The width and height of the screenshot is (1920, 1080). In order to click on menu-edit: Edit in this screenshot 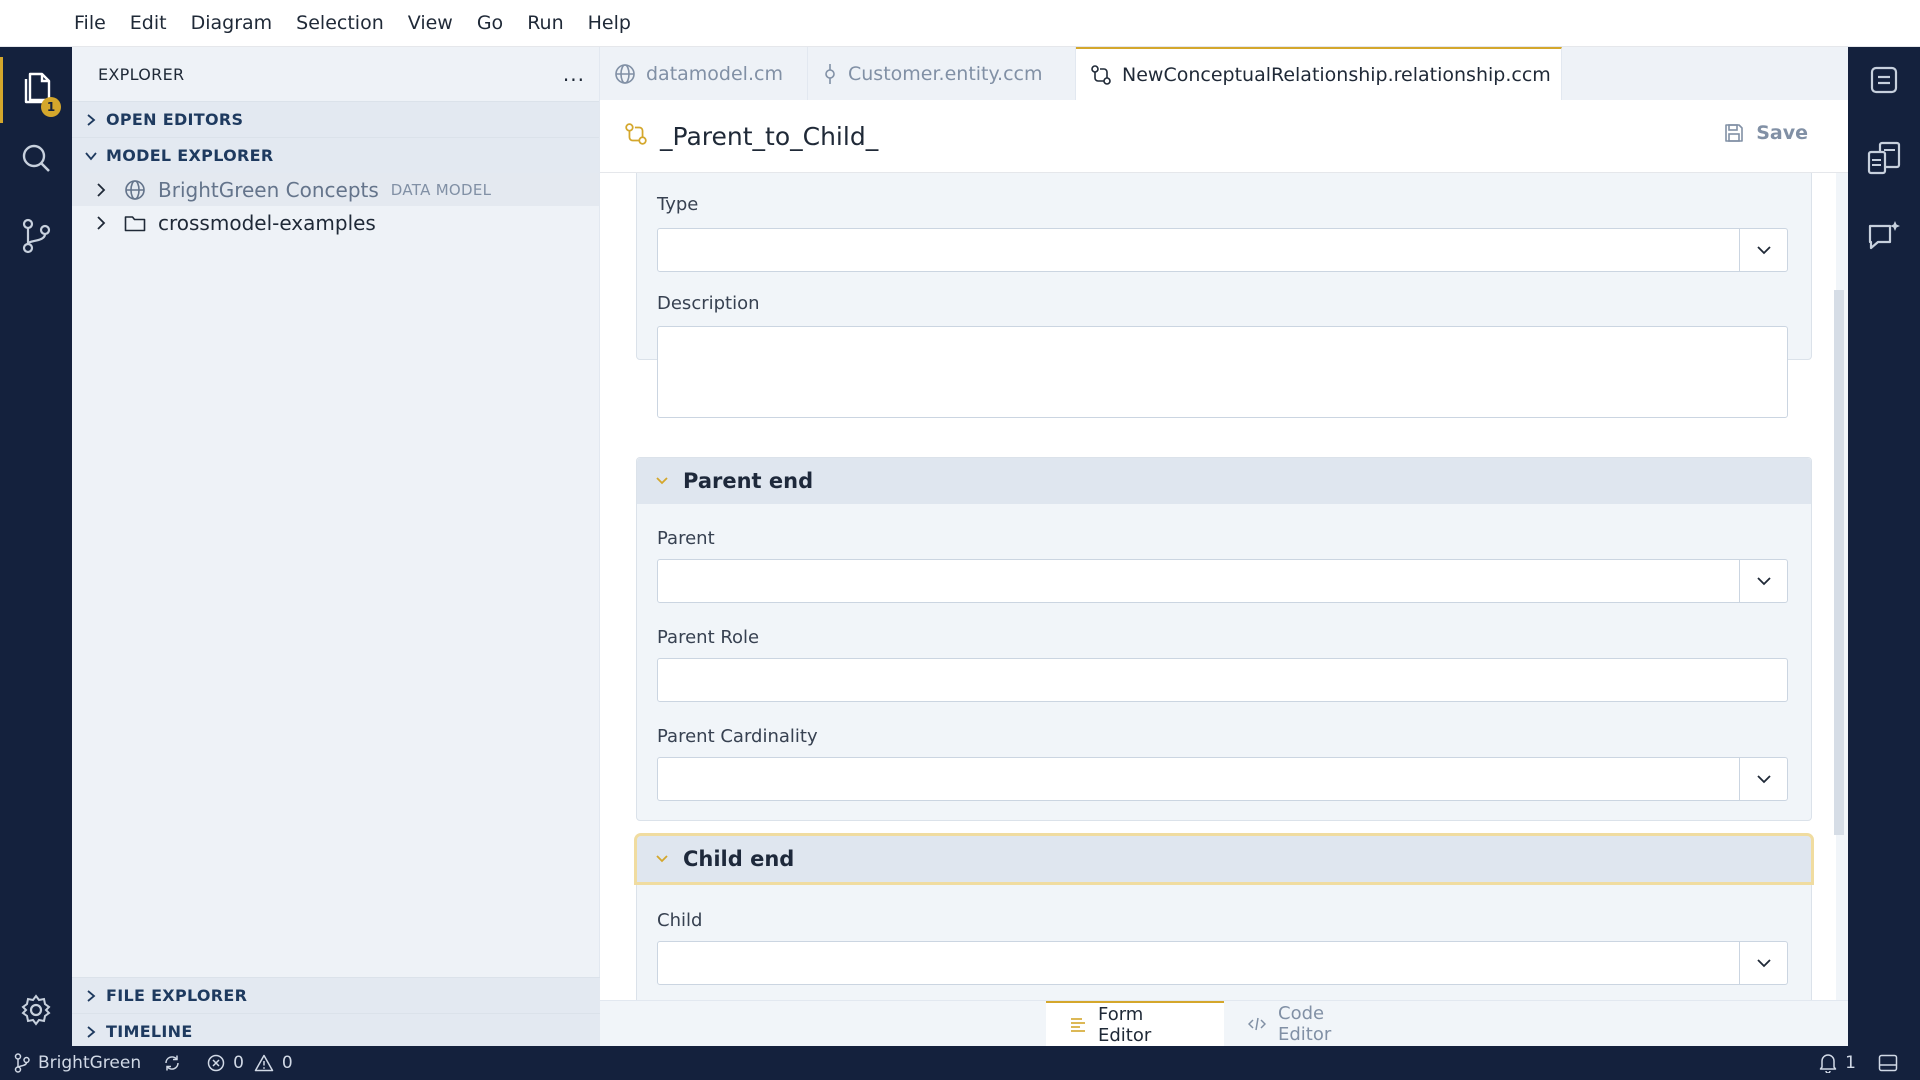, I will do `click(148, 23)`.